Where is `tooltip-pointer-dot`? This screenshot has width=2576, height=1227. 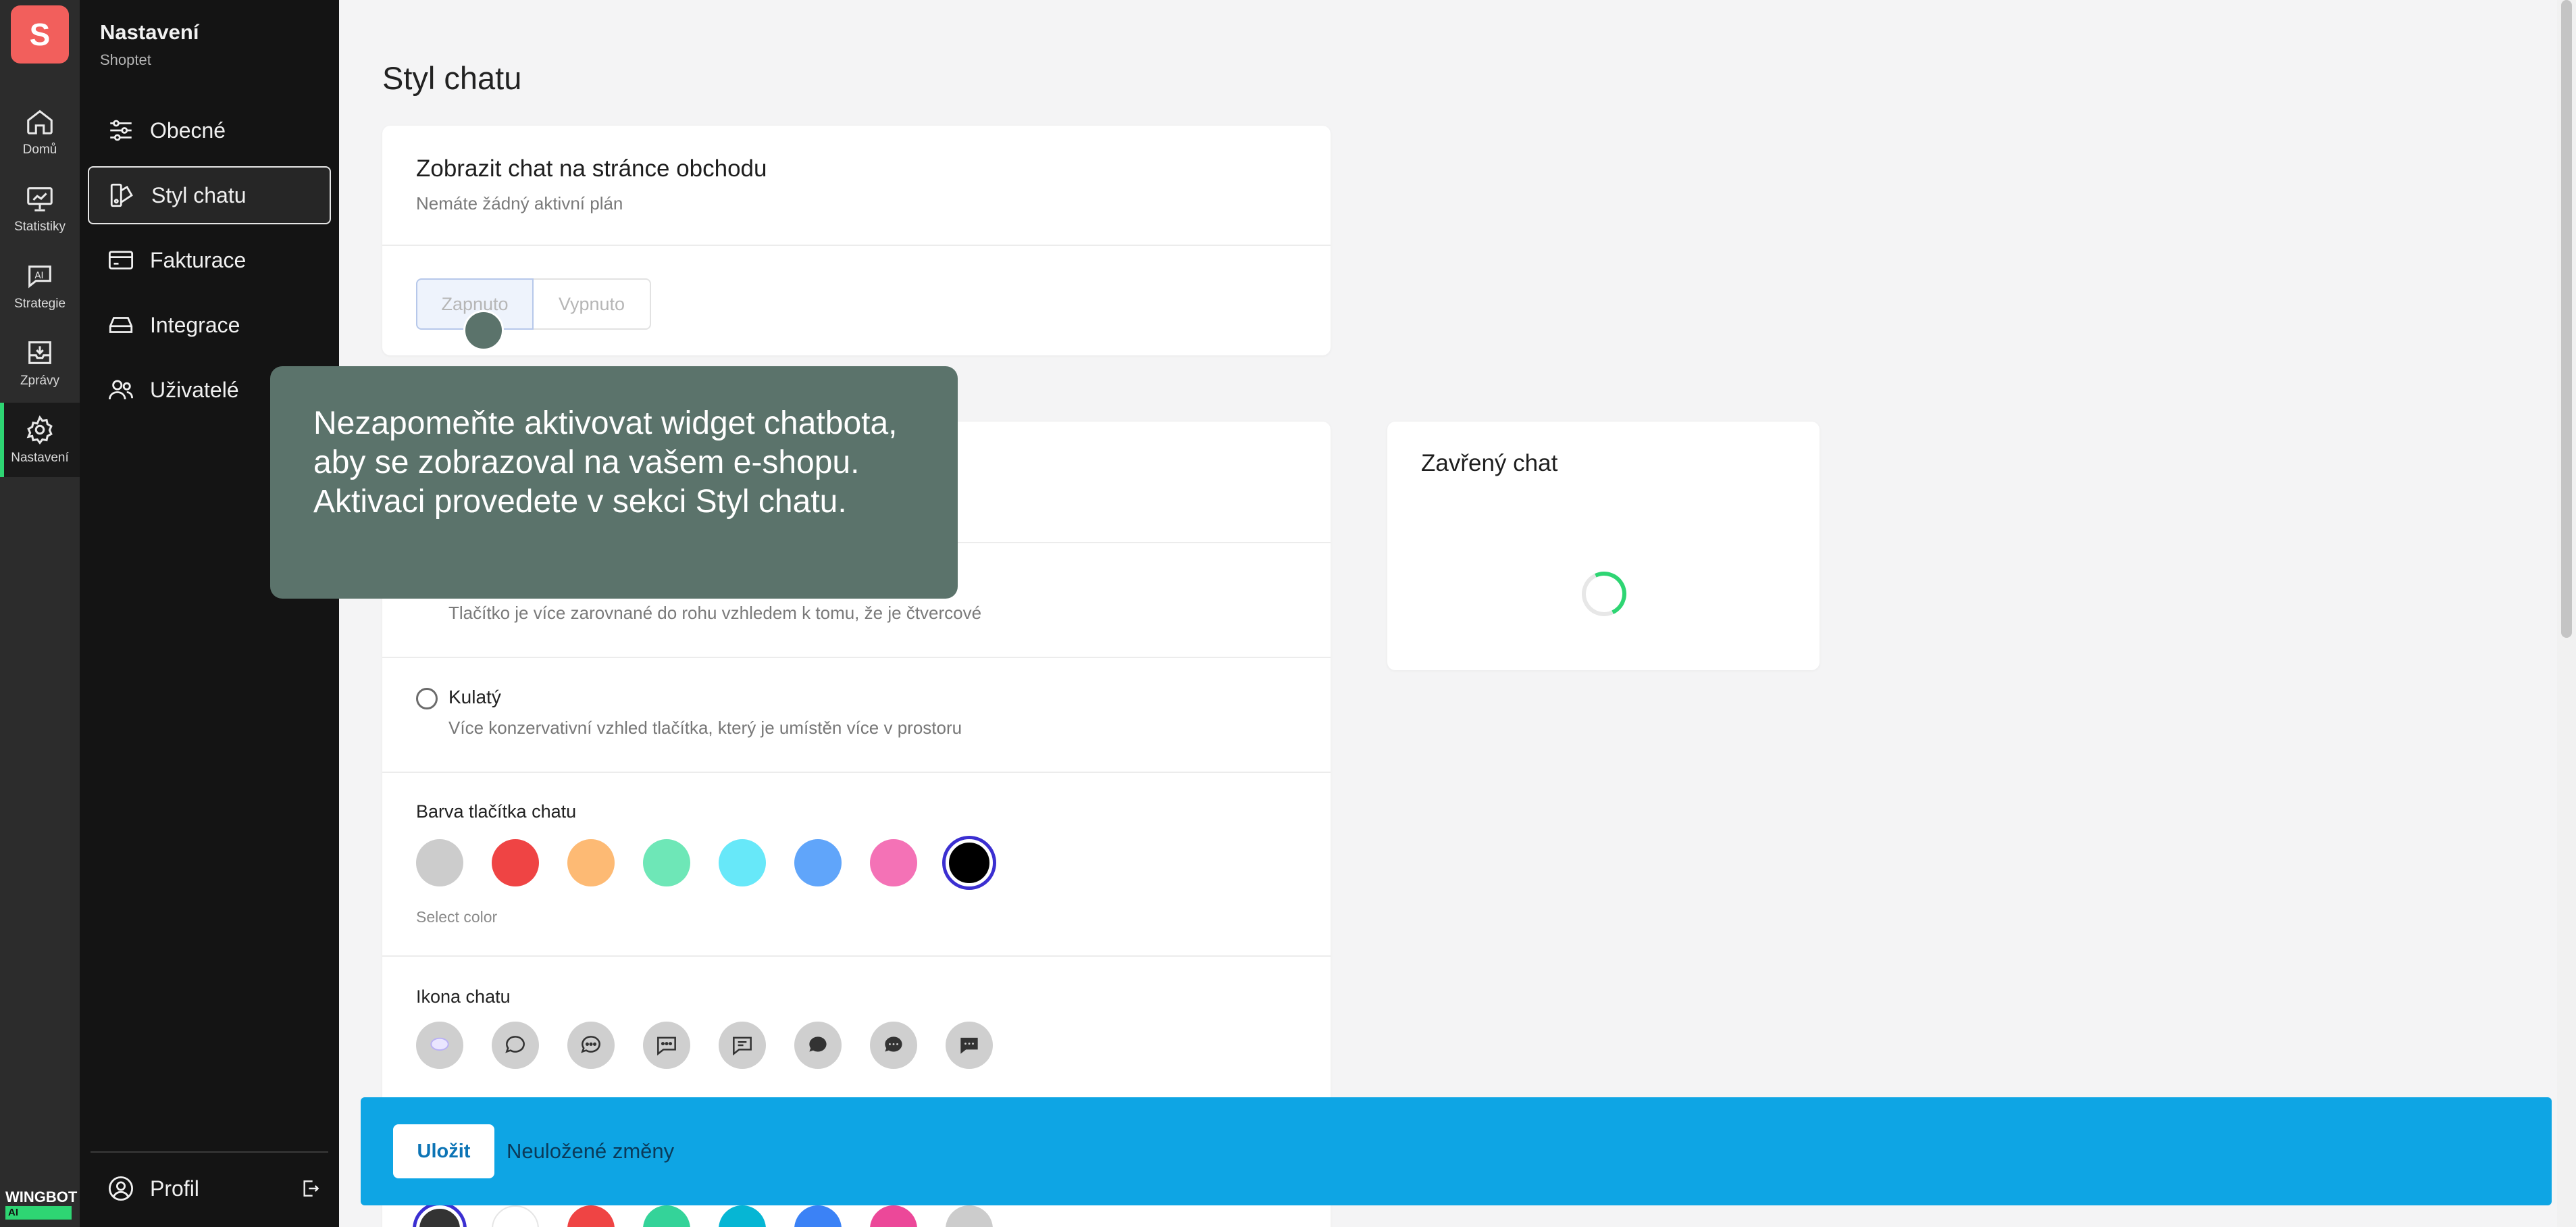 tooltip-pointer-dot is located at coordinates (483, 330).